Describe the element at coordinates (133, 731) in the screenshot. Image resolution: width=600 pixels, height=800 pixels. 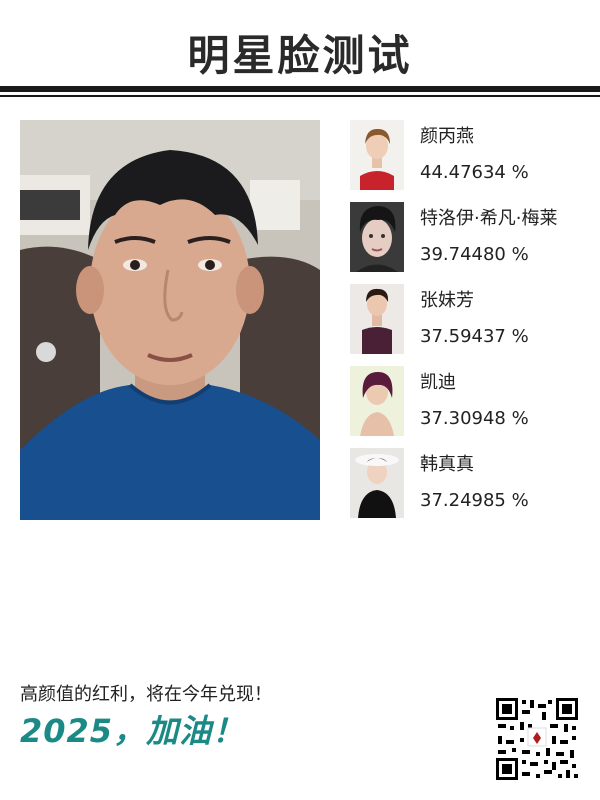
I see `cheer-text: 2025，加油！` at that location.